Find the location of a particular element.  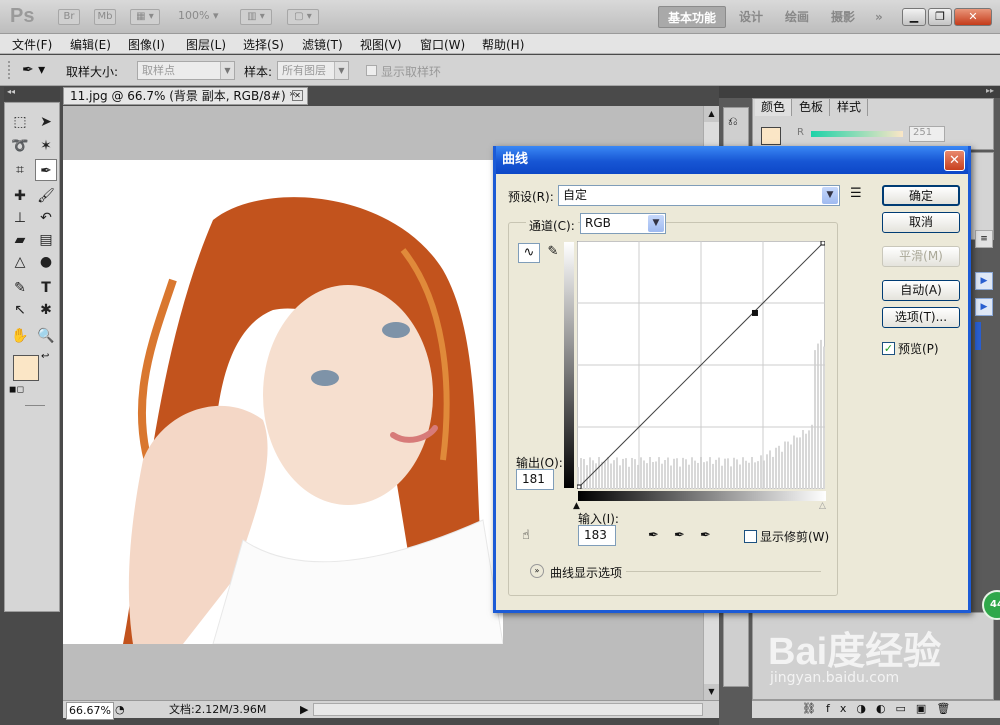

workspace-design: 设计 is located at coordinates (751, 17).